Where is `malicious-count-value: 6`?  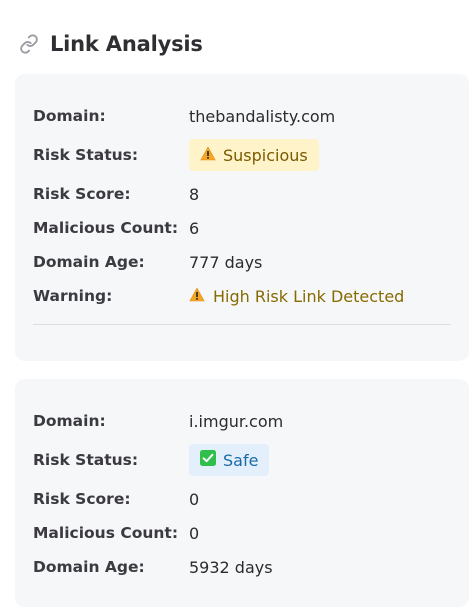
malicious-count-value: 6 is located at coordinates (194, 228).